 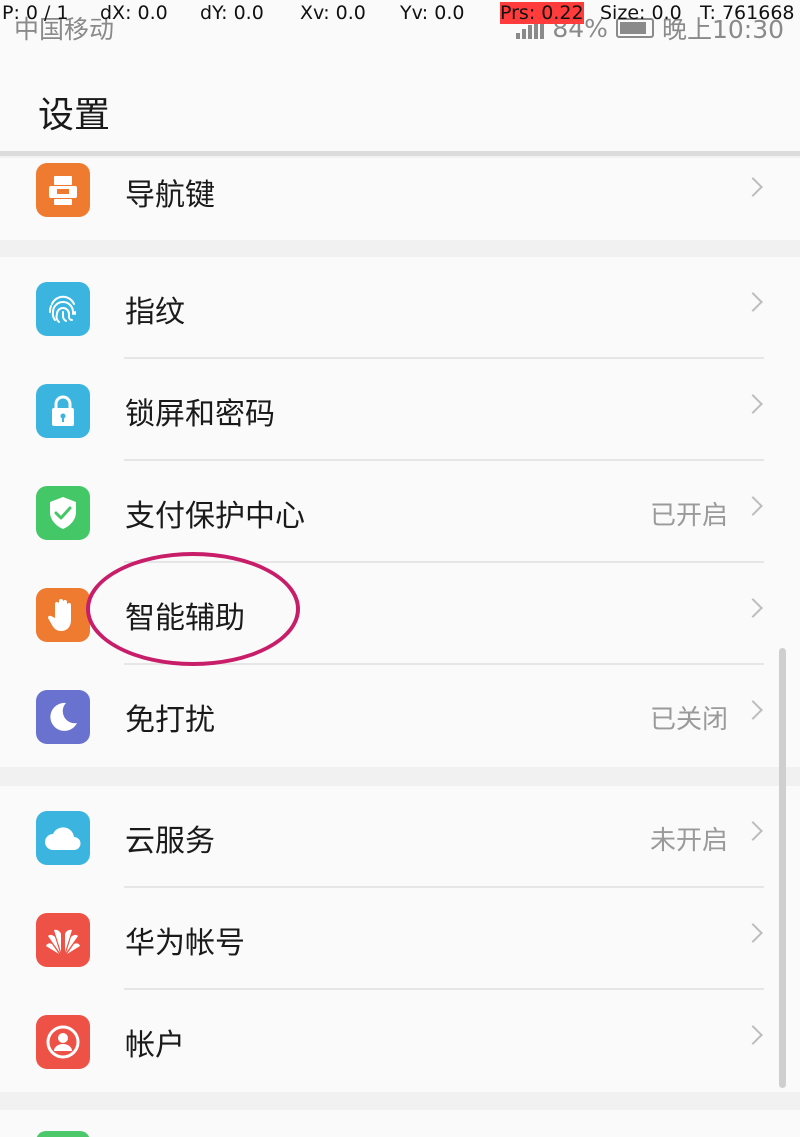 I want to click on debug-dy: dY: 0.0, so click(x=232, y=13).